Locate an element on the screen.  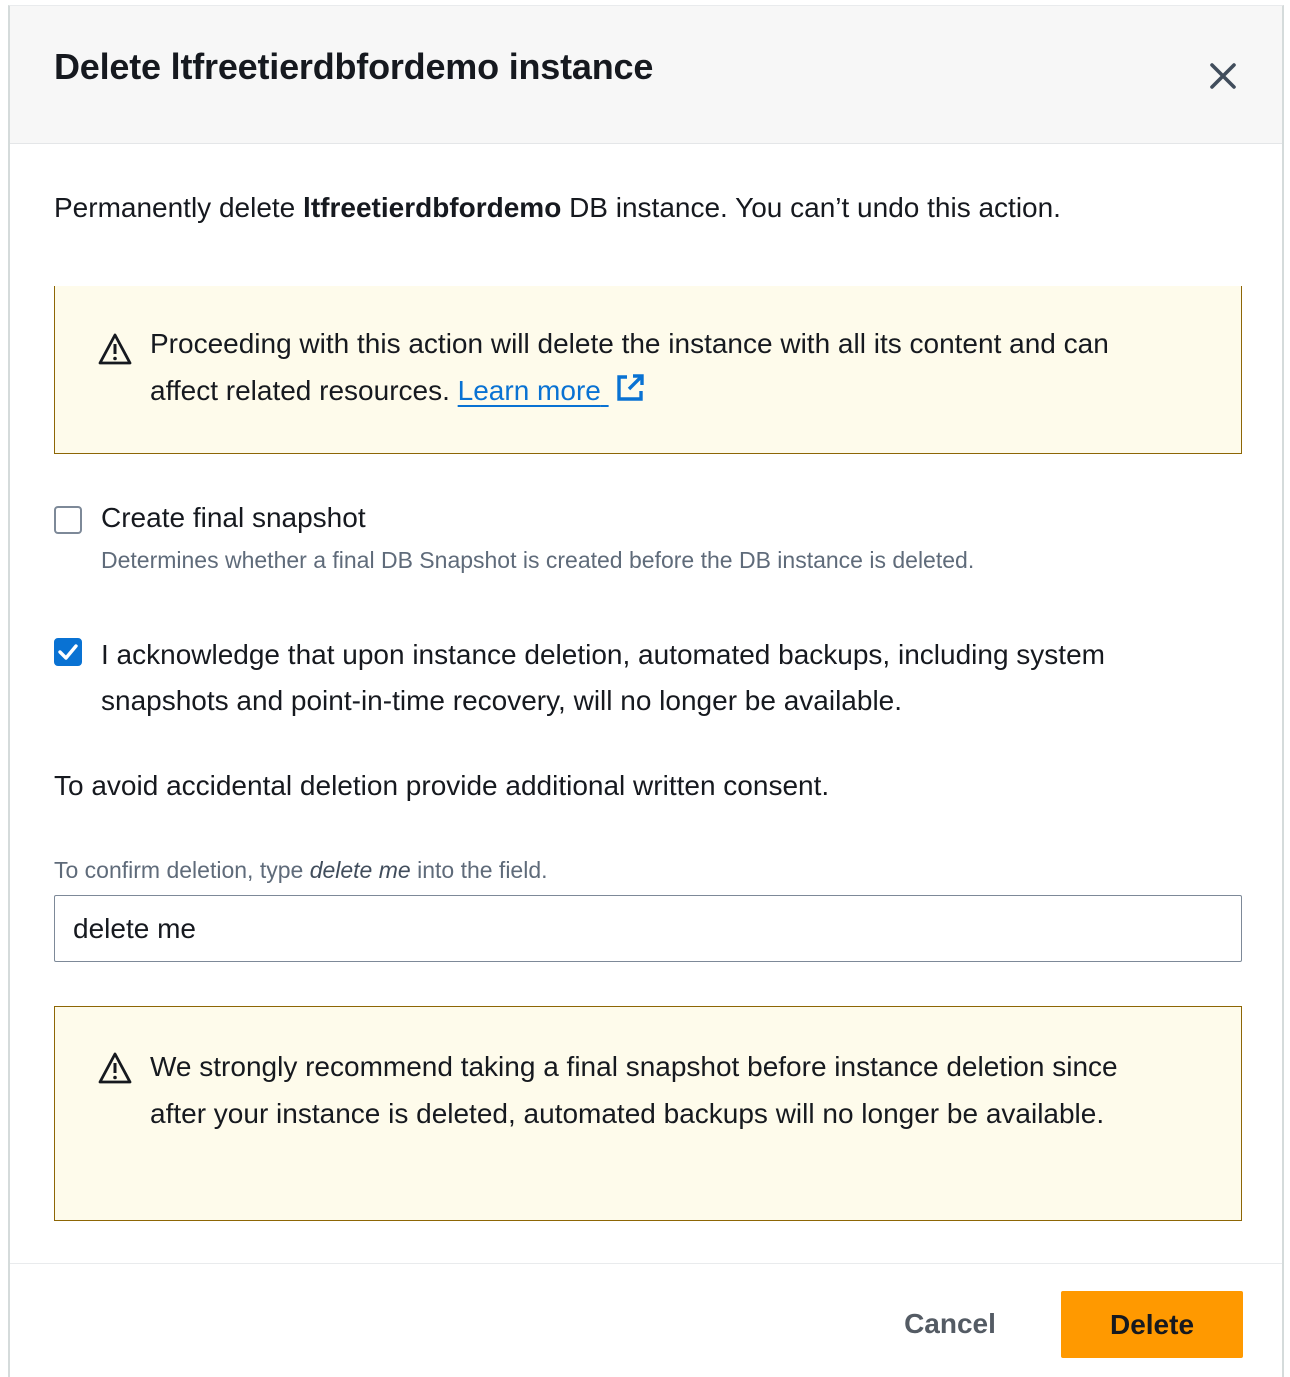
dialog-header: Delete ltfreetierdbfordemo instance is located at coordinates (646, 75).